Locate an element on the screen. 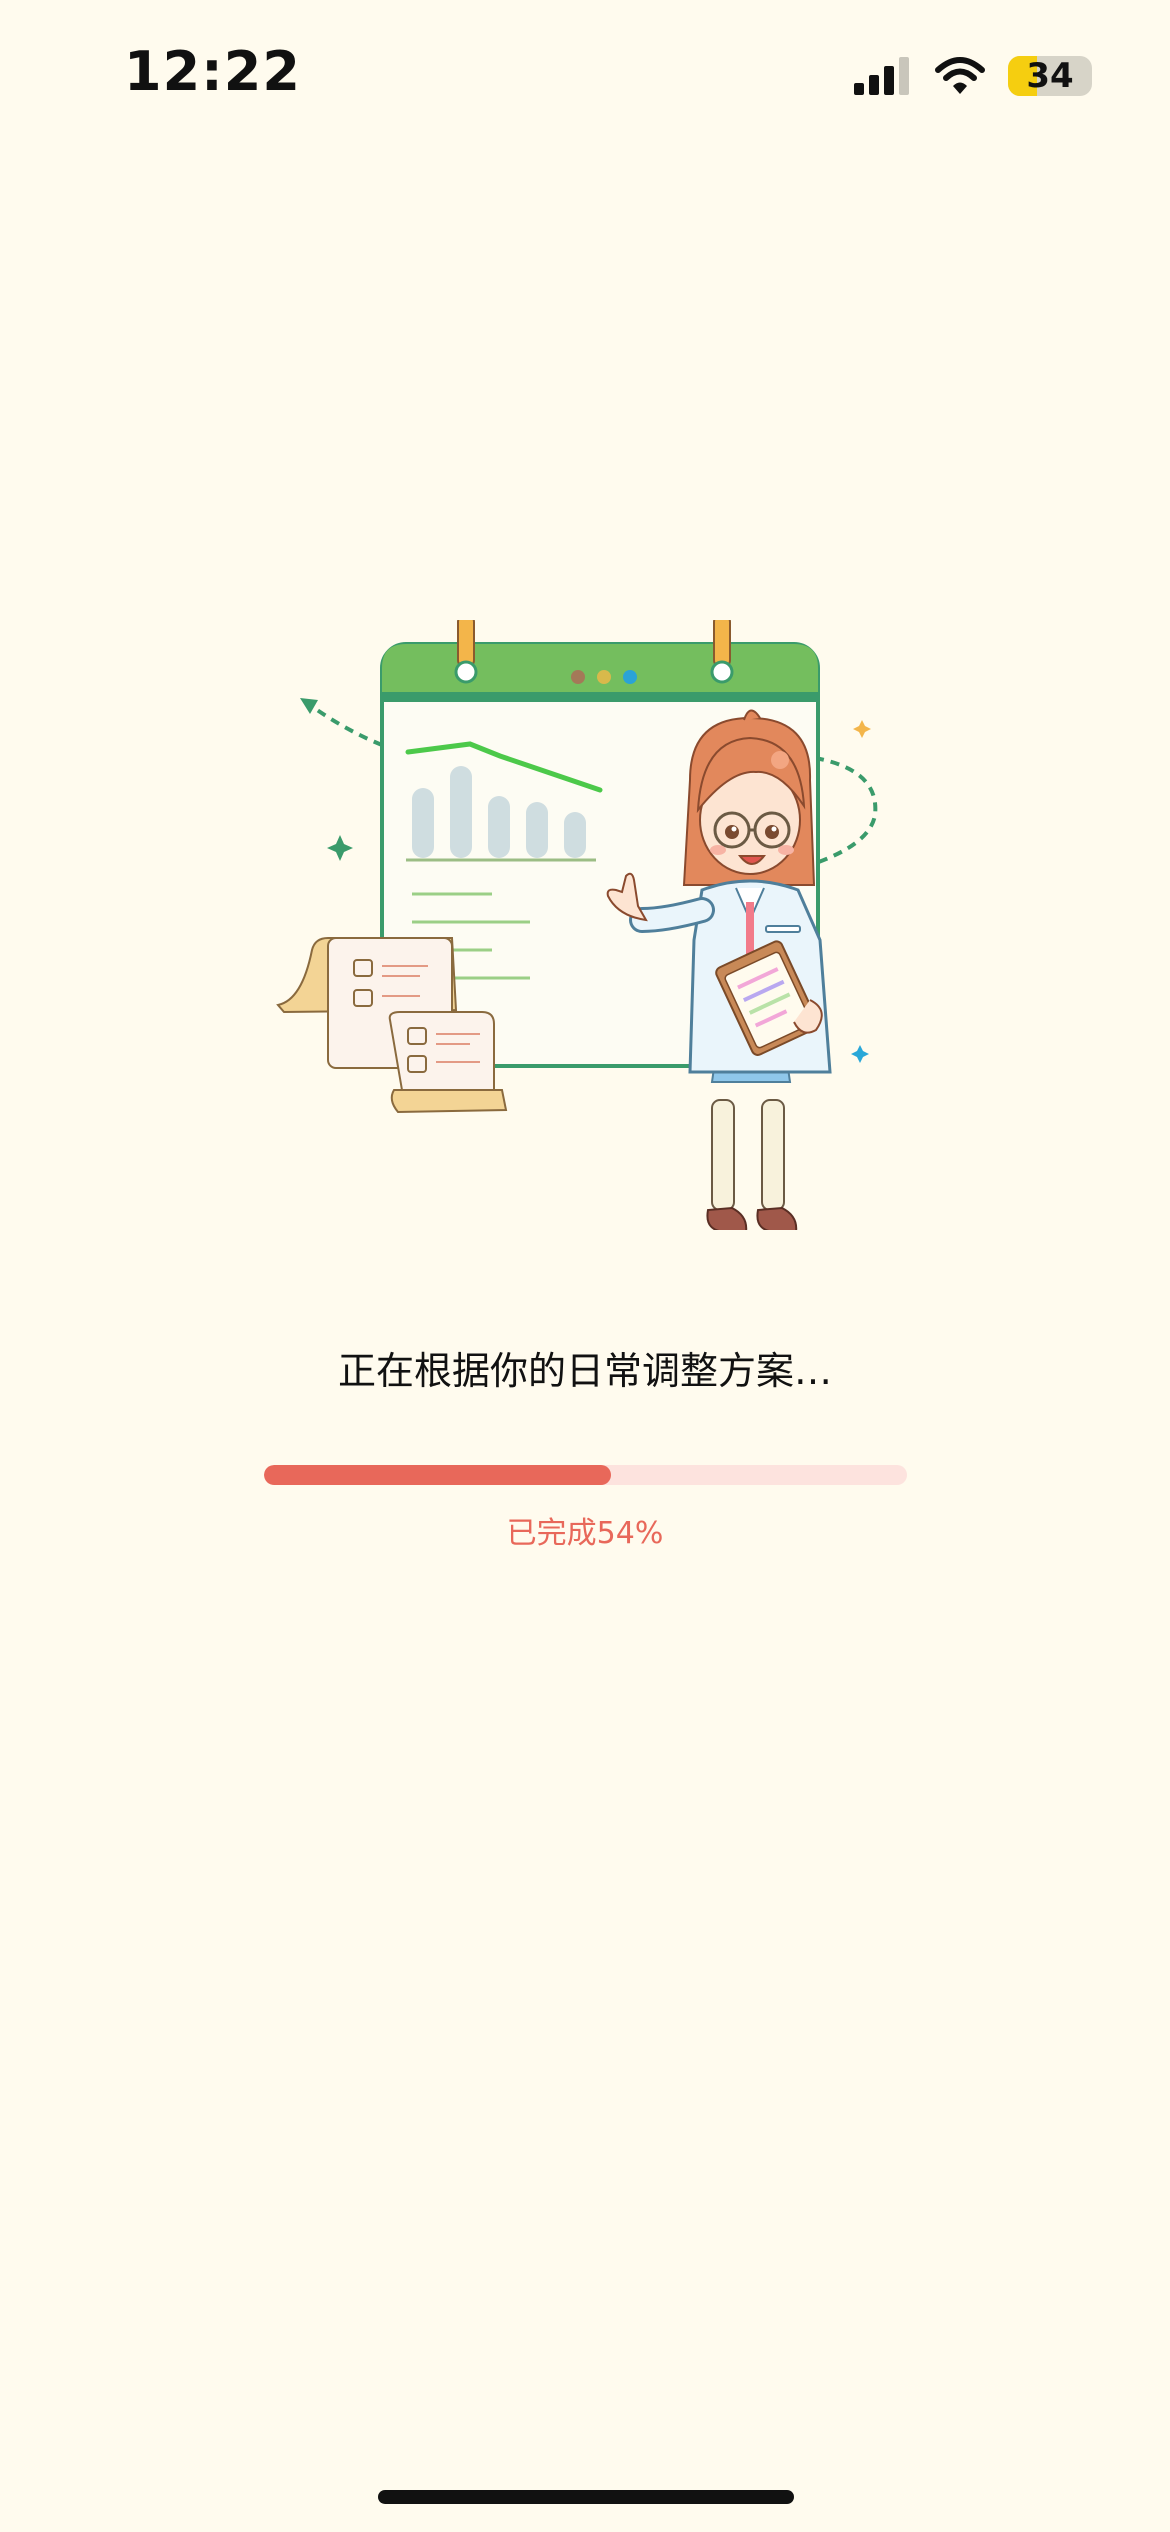 The height and width of the screenshot is (2532, 1170). home-indicator is located at coordinates (586, 2497).